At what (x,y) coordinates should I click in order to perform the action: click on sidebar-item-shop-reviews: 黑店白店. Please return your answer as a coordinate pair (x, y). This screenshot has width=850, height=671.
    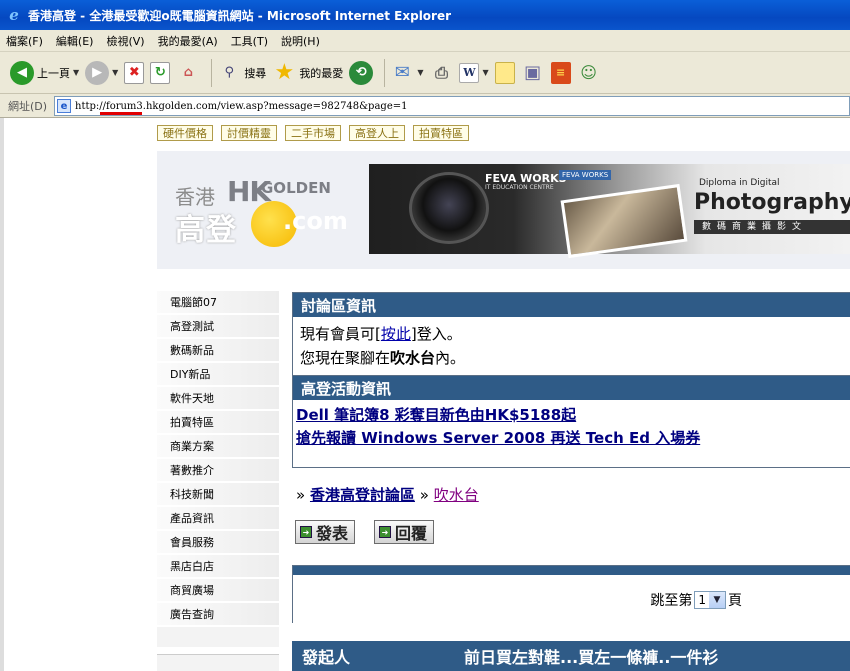
    Looking at the image, I should click on (218, 567).